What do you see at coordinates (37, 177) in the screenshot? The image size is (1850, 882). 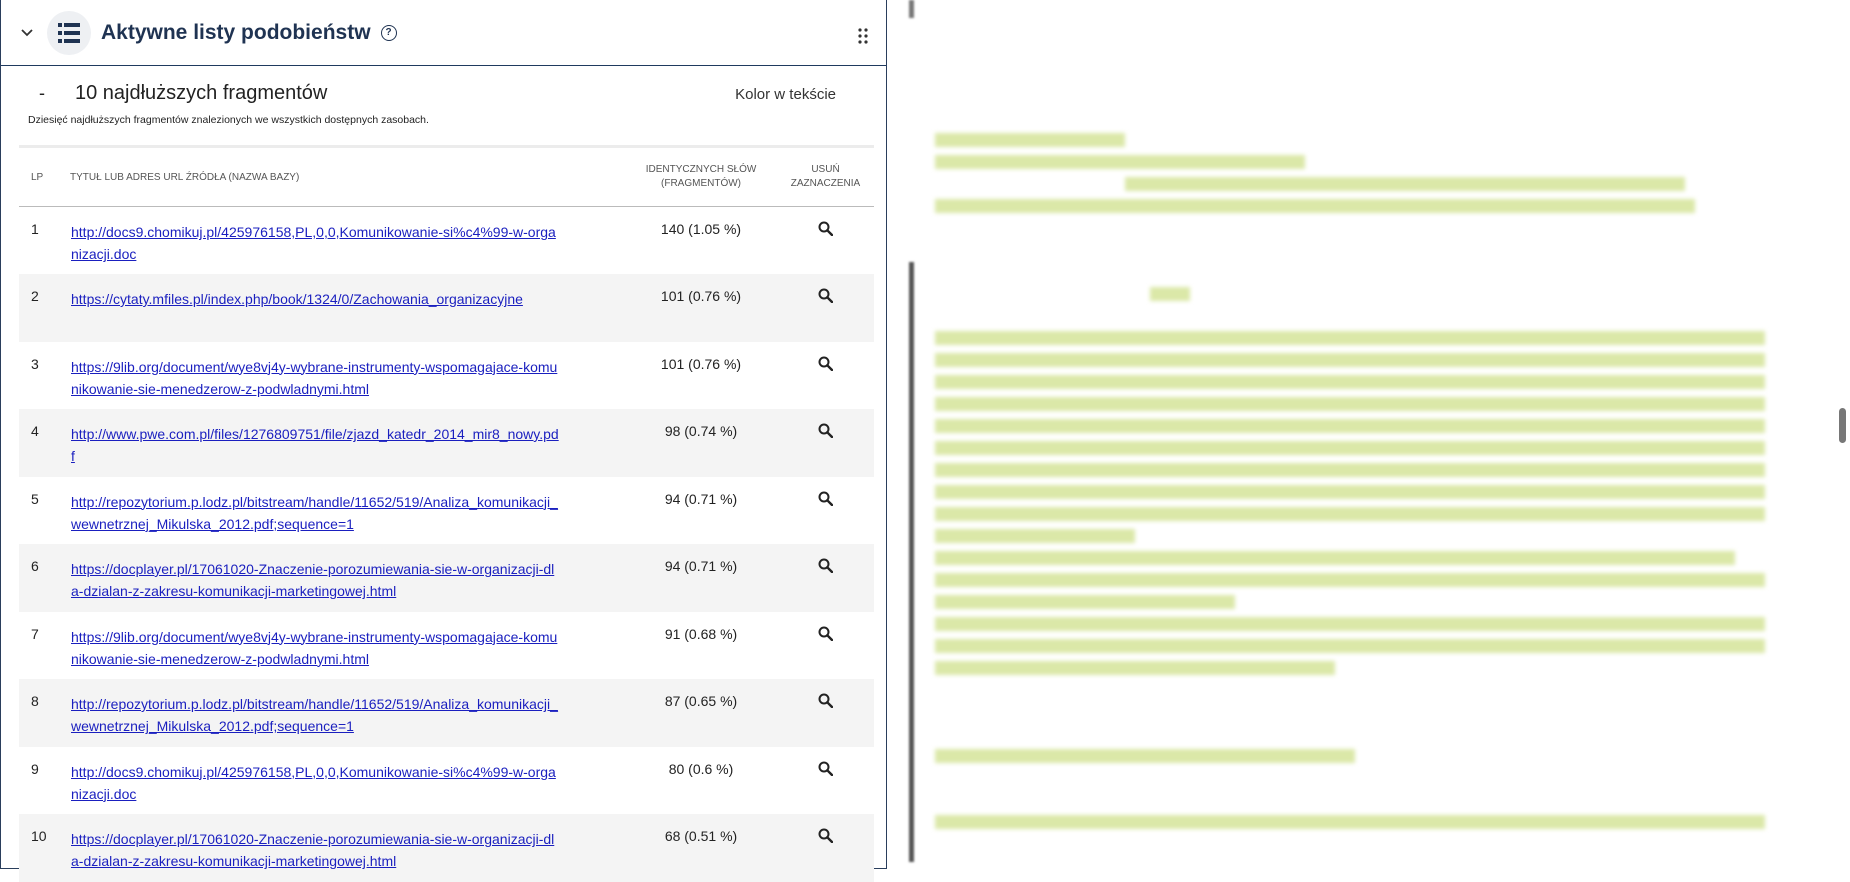 I see `header-lp: LP` at bounding box center [37, 177].